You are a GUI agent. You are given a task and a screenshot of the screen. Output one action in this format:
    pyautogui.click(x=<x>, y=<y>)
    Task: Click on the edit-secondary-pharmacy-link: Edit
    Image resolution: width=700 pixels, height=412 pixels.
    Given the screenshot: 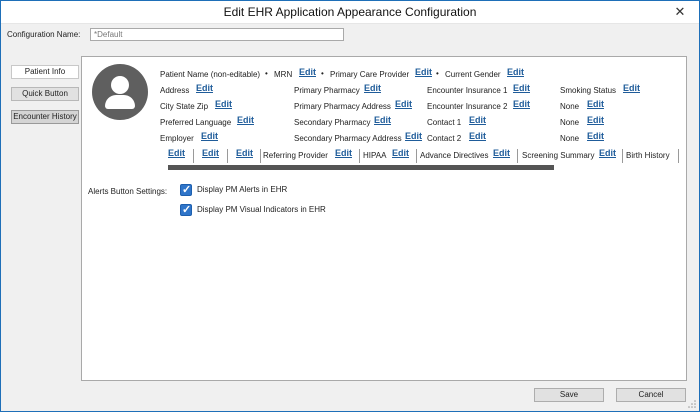 What is the action you would take?
    pyautogui.click(x=382, y=120)
    